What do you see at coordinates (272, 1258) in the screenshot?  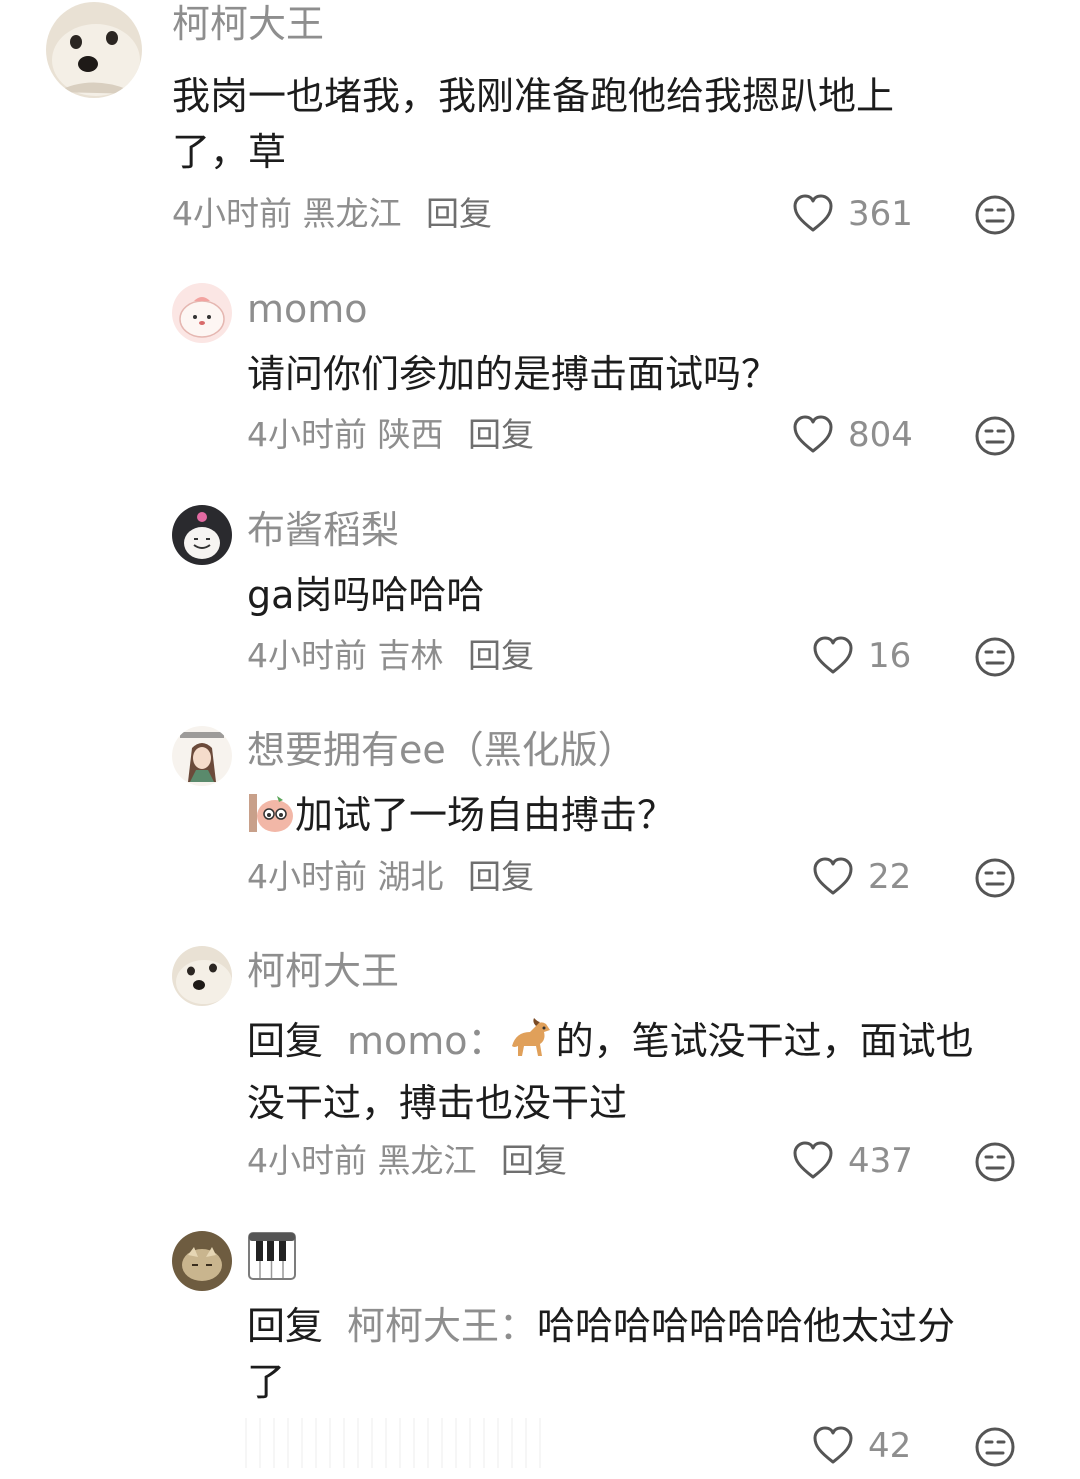 I see `piano-icon` at bounding box center [272, 1258].